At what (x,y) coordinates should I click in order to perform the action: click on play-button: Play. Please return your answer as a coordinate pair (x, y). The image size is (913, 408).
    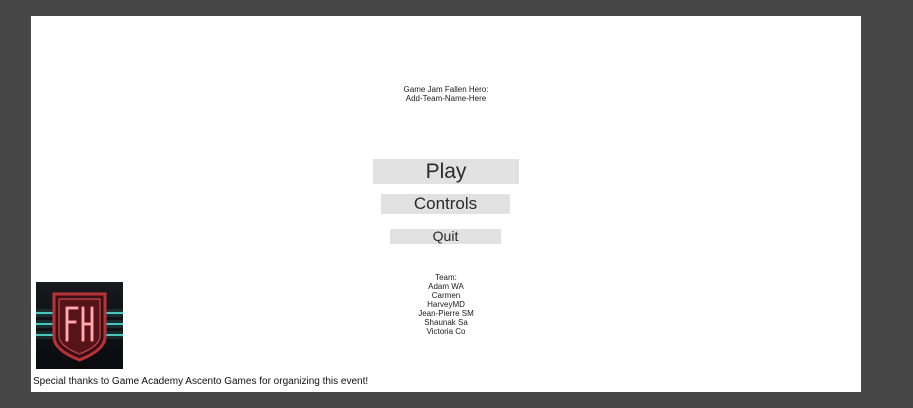
    Looking at the image, I should click on (446, 171).